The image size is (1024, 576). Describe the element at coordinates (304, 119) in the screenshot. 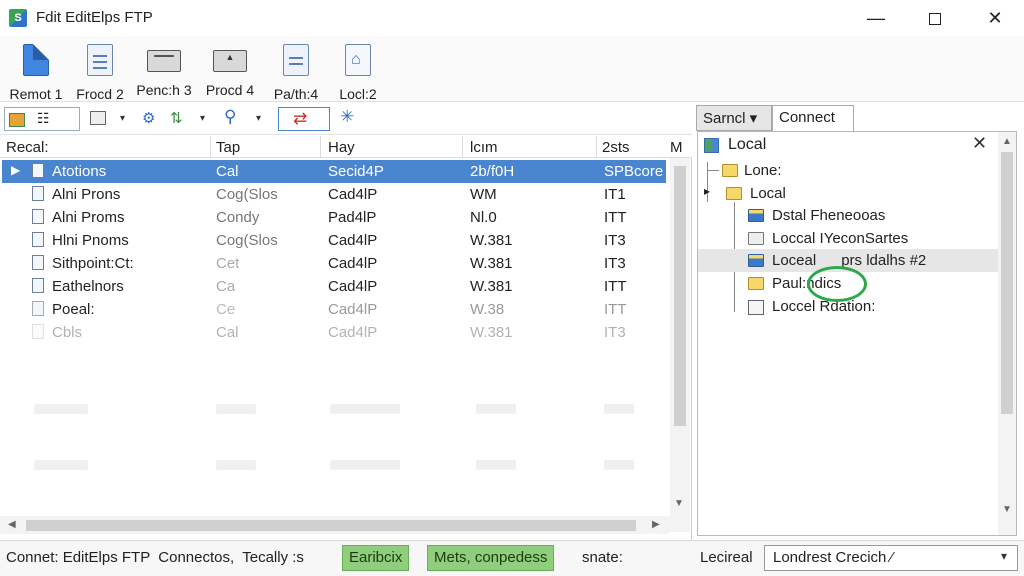

I see `sync-button: ⇄` at that location.